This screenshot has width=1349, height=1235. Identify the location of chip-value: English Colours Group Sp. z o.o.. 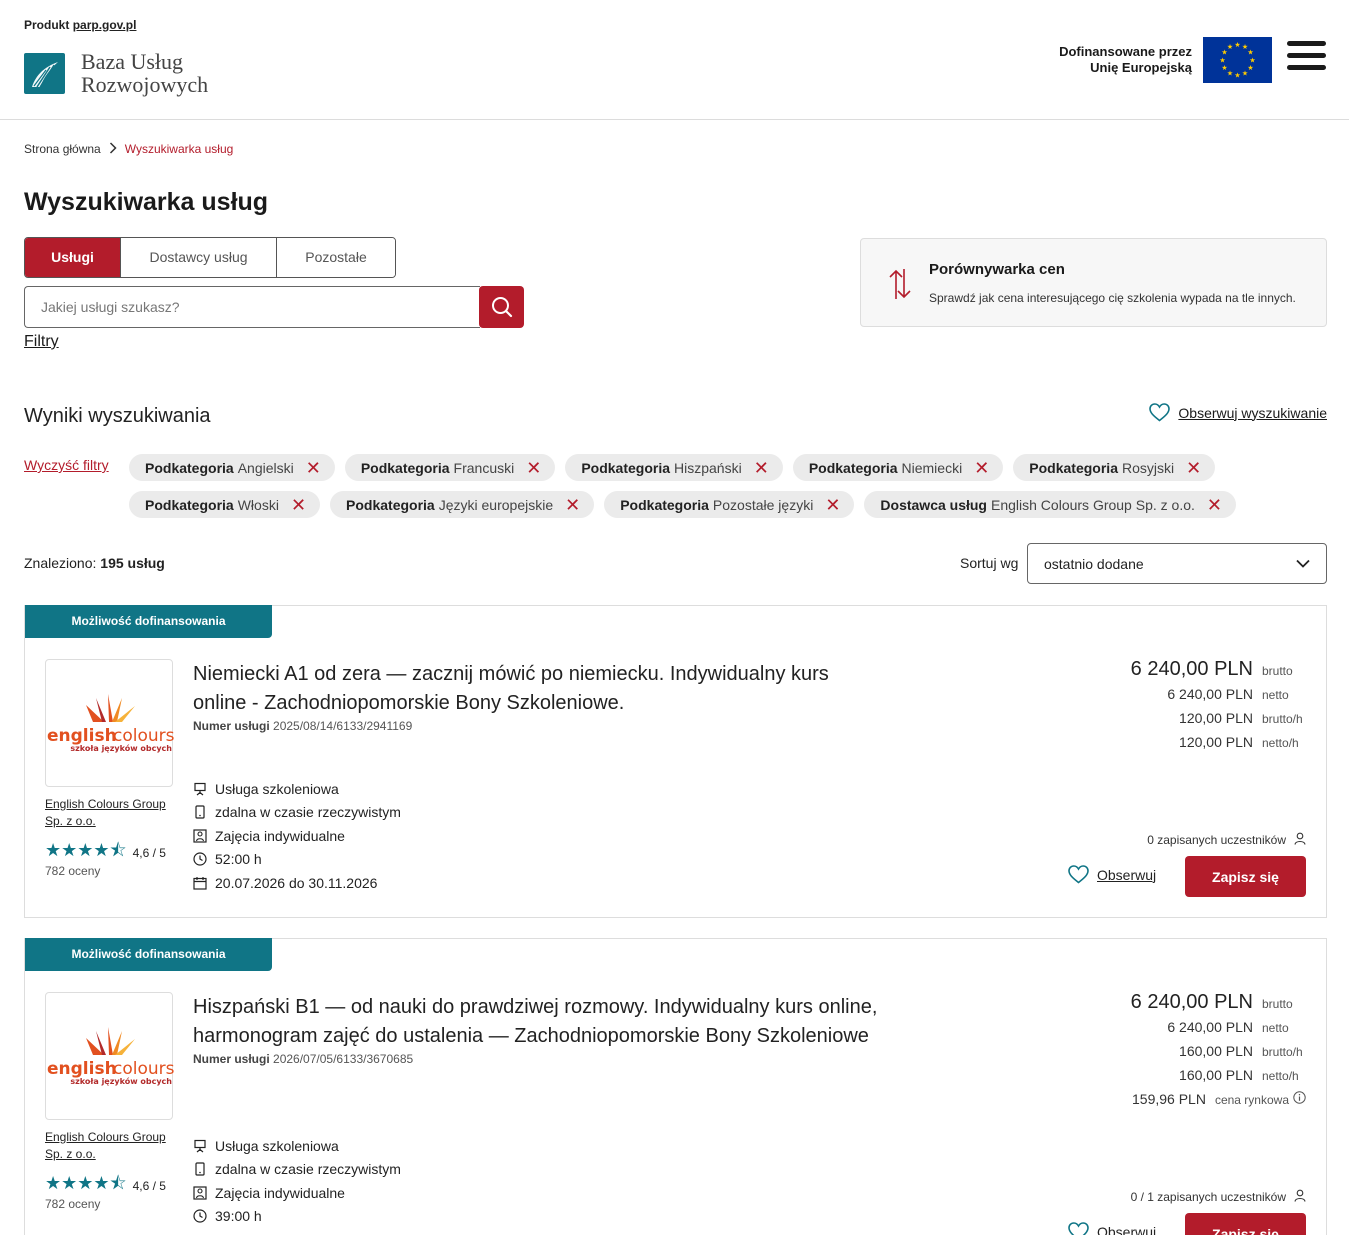
(1093, 504).